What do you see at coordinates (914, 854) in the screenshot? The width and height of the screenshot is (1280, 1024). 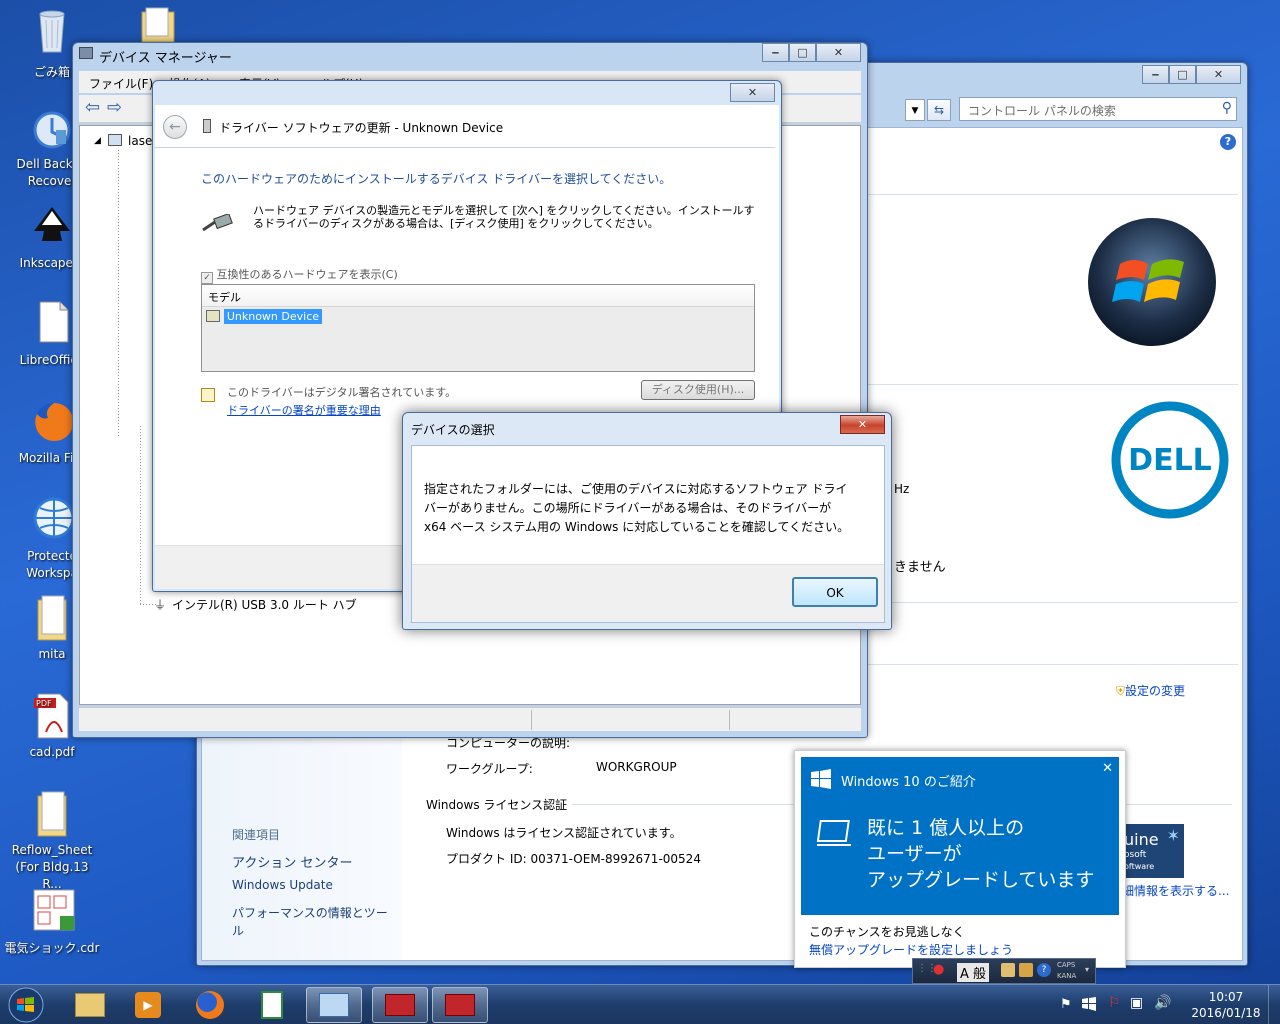 I see `popup-line2: ユーザーが` at bounding box center [914, 854].